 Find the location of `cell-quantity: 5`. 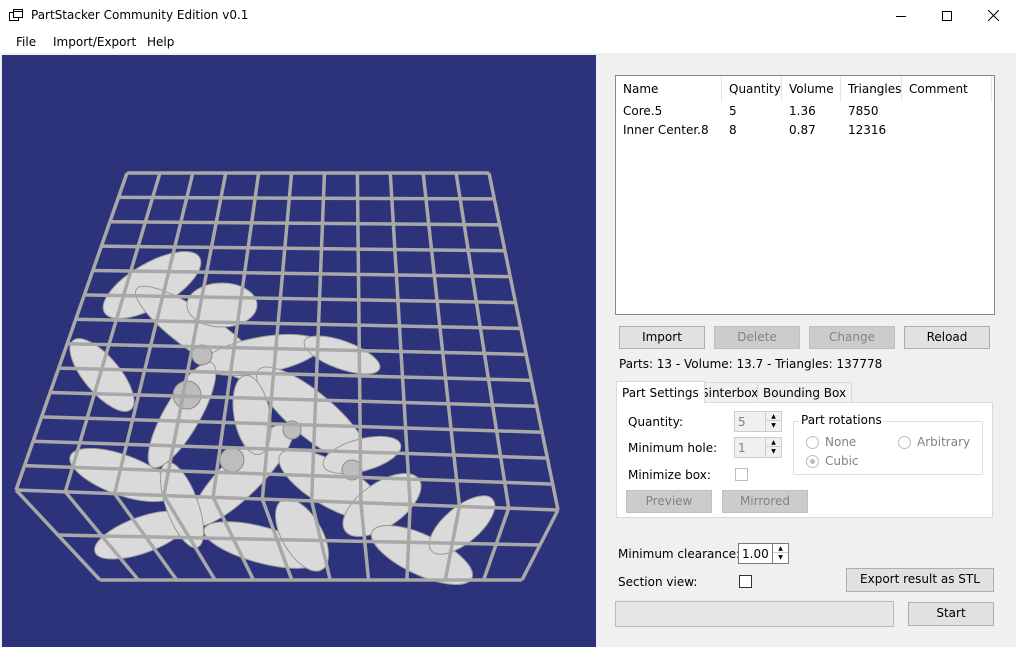

cell-quantity: 5 is located at coordinates (733, 111).